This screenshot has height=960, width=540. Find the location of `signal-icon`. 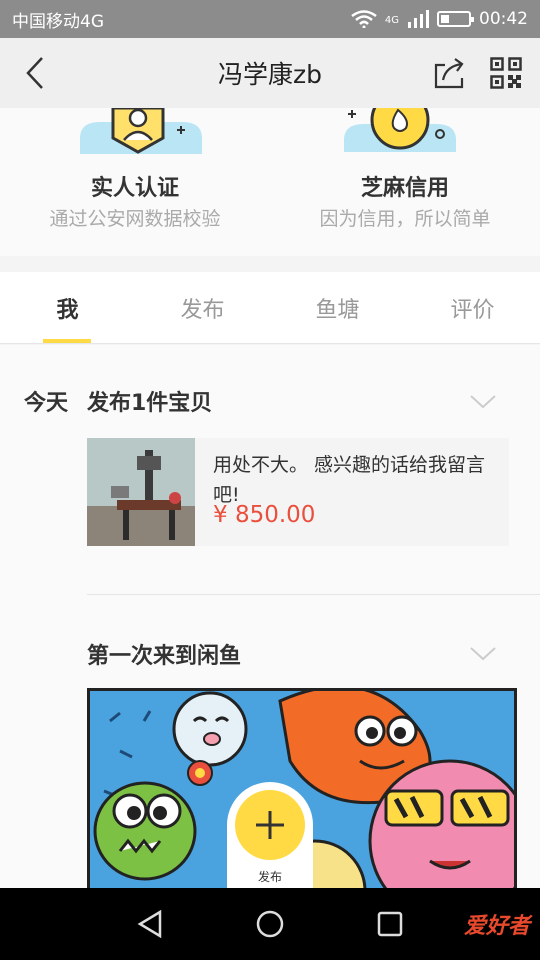

signal-icon is located at coordinates (418, 19).